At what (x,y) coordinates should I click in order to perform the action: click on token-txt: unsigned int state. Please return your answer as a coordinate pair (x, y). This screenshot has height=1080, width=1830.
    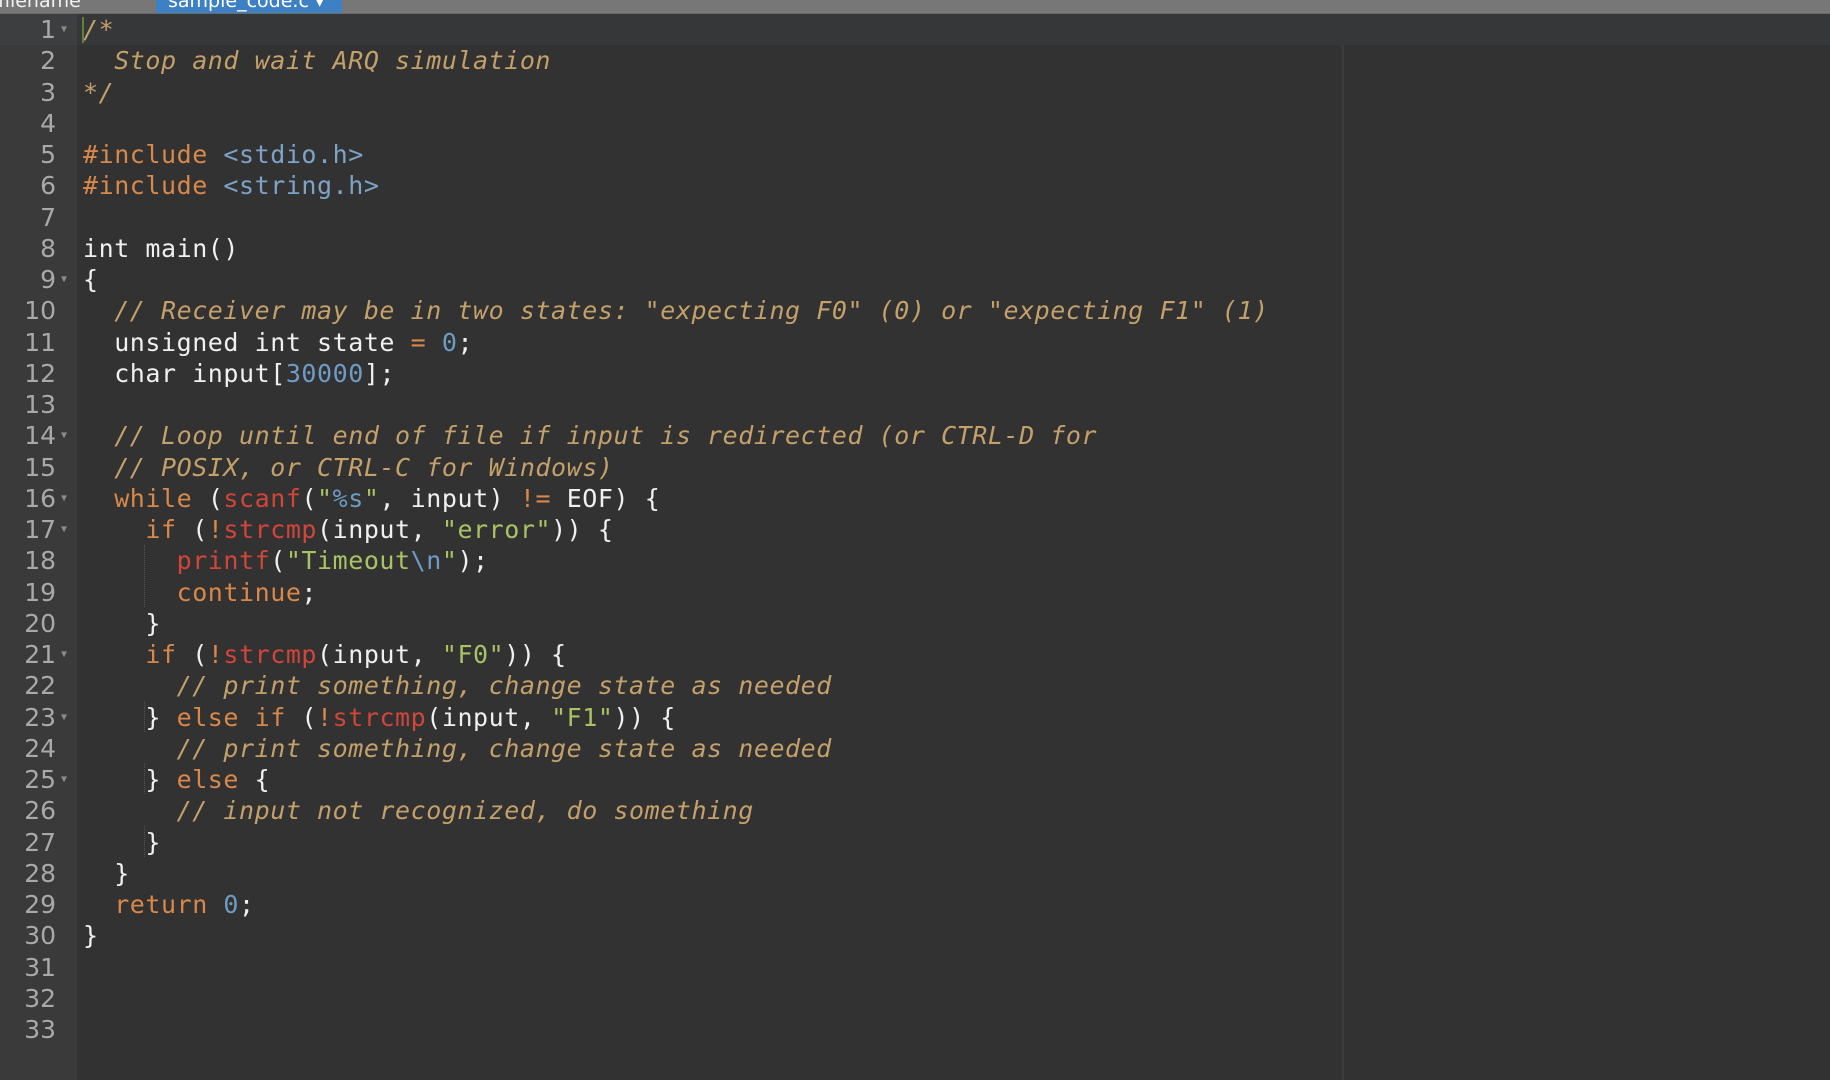
    Looking at the image, I should click on (247, 342).